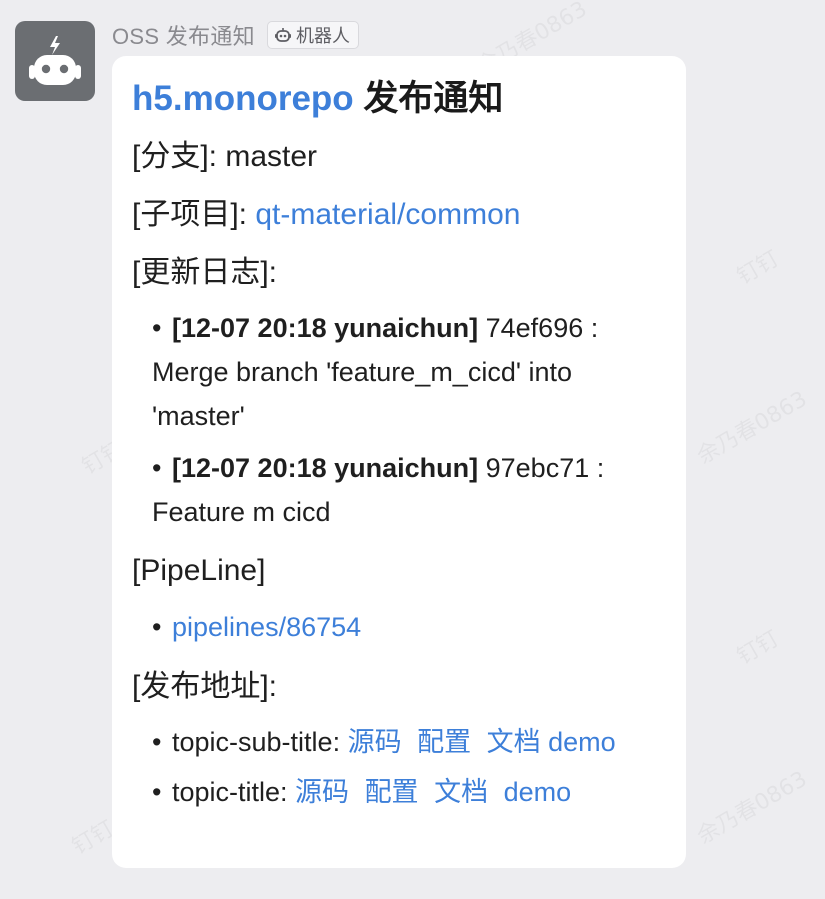  What do you see at coordinates (322, 36) in the screenshot?
I see `robot-badge-label: 机器人` at bounding box center [322, 36].